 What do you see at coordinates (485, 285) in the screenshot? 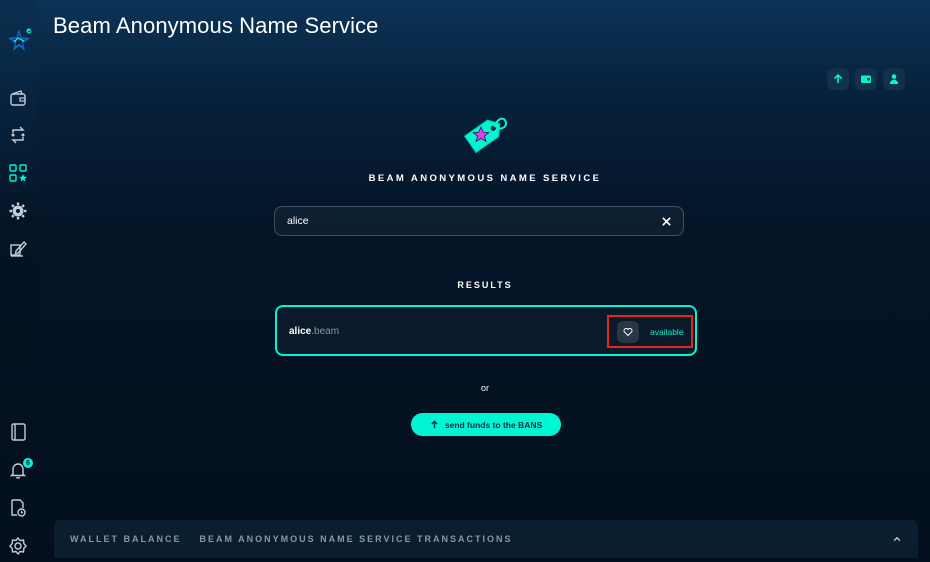
I see `results-title: RESULTS` at bounding box center [485, 285].